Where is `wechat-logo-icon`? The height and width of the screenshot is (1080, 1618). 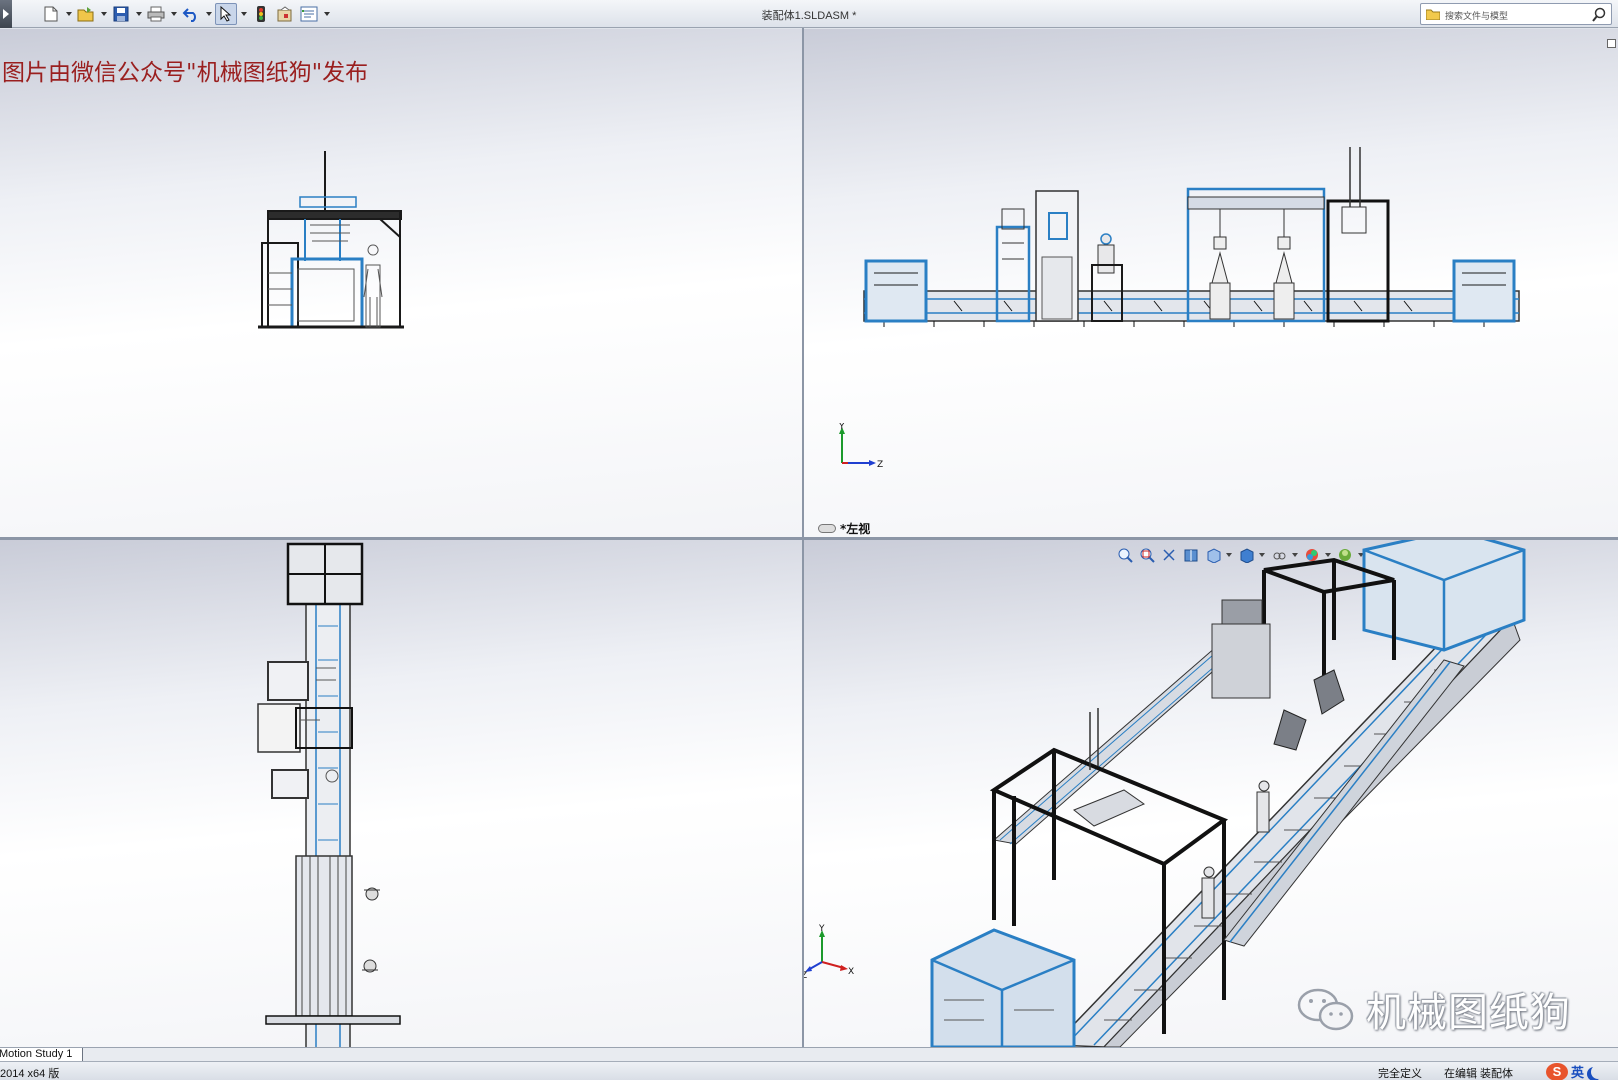 wechat-logo-icon is located at coordinates (1325, 1009).